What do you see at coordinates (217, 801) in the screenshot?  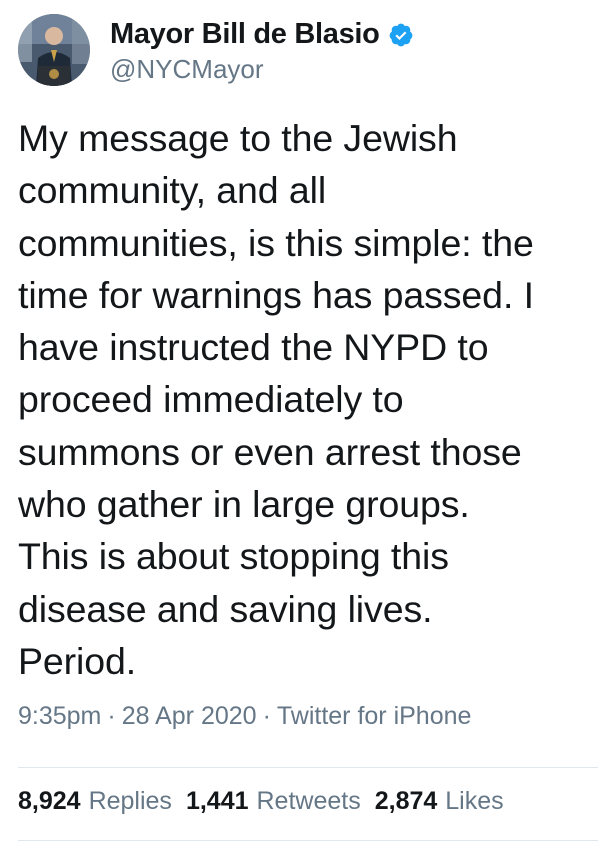 I see `retweets-count: 1,441` at bounding box center [217, 801].